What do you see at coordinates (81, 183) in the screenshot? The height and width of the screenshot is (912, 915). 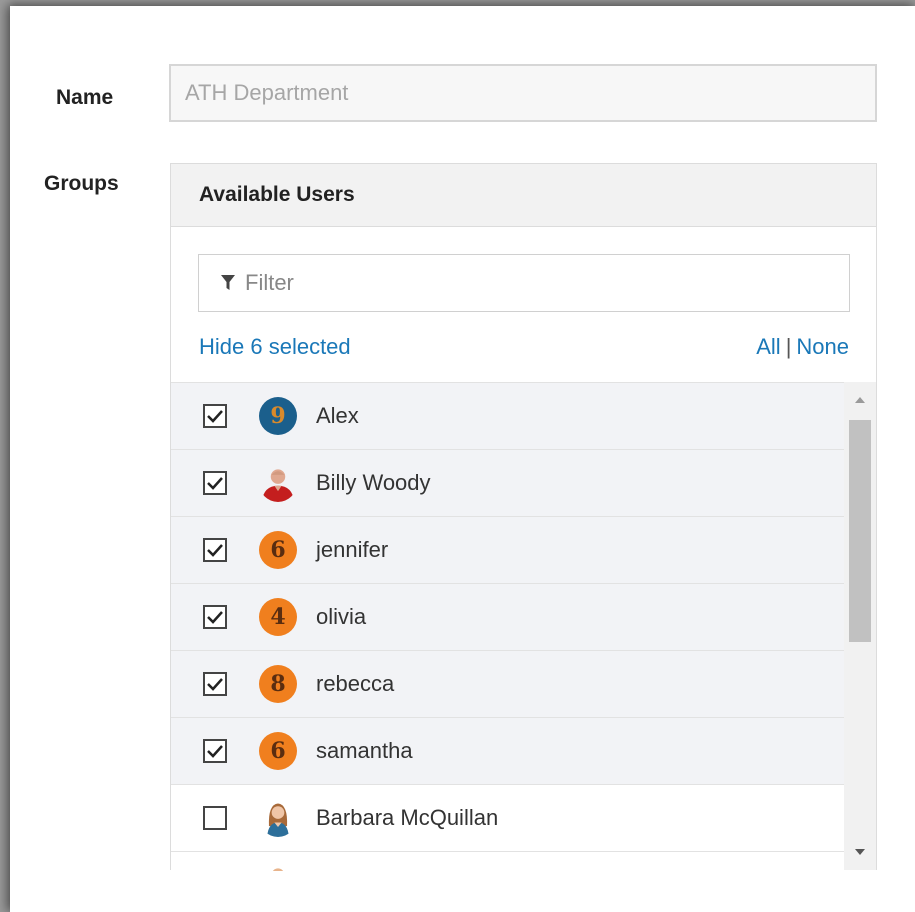 I see `groups-label: Groups` at bounding box center [81, 183].